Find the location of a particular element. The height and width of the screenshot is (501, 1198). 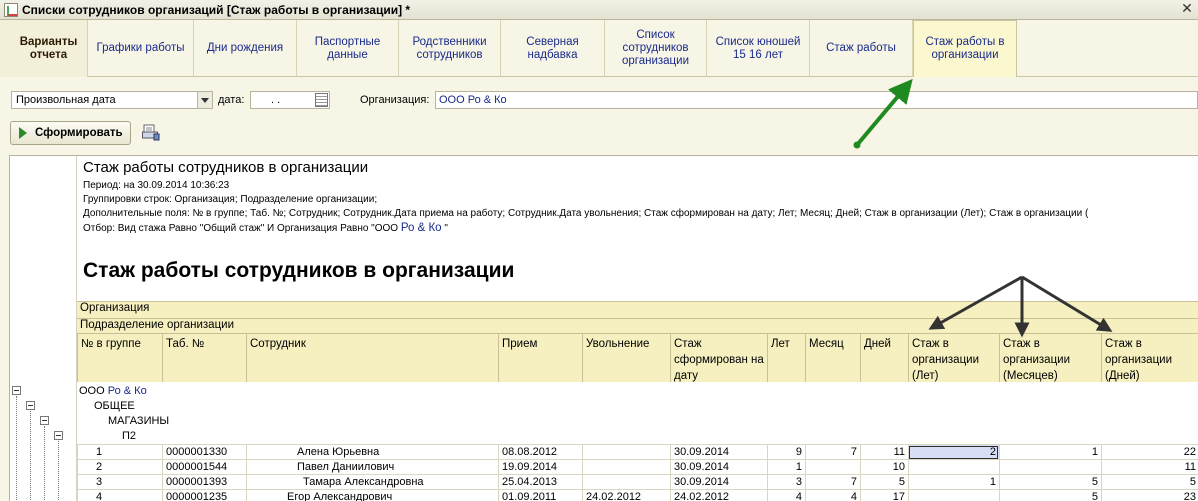

cell-days: 17 is located at coordinates (884, 495).